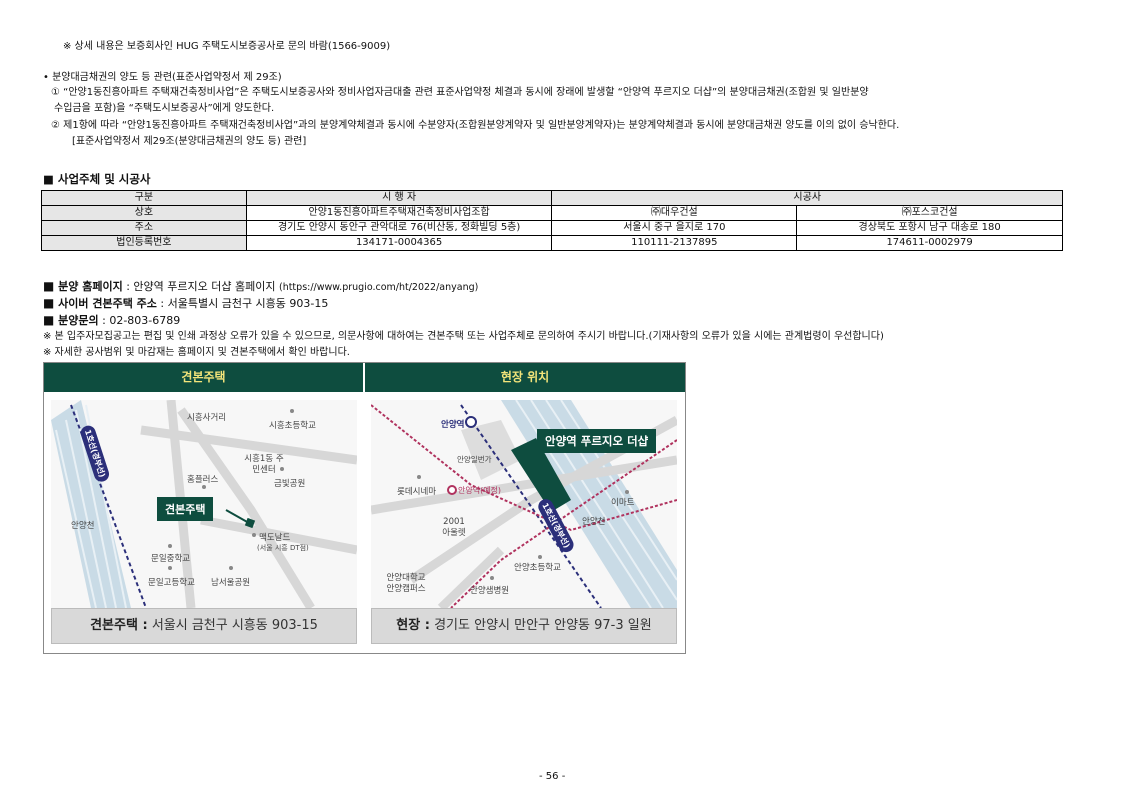  I want to click on cyber-label: 사이버 견본주택 주소, so click(107, 303).